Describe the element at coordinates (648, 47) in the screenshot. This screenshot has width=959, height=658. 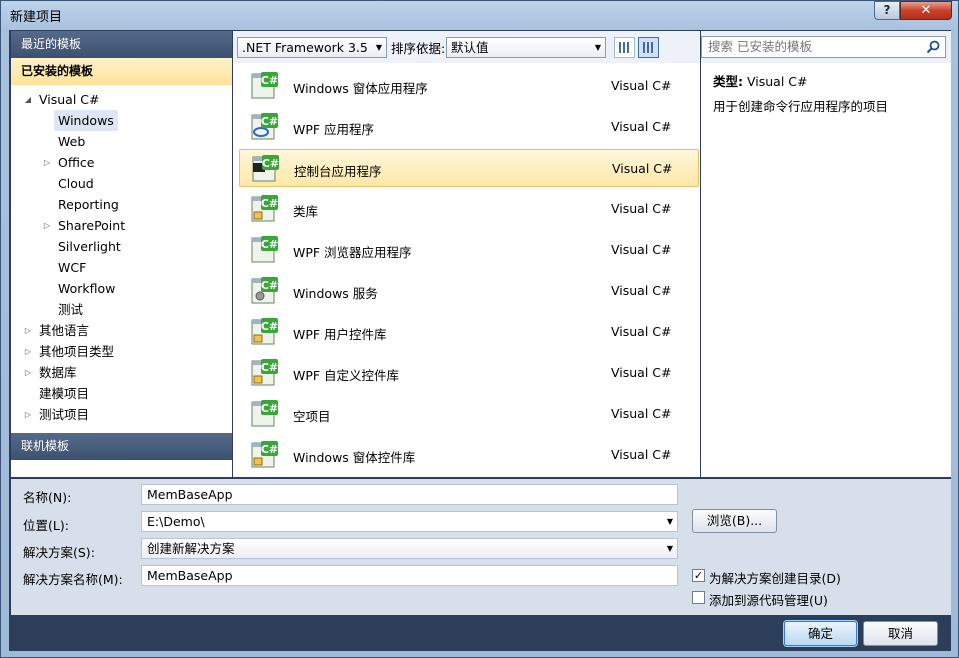
I see `list-view-button` at that location.